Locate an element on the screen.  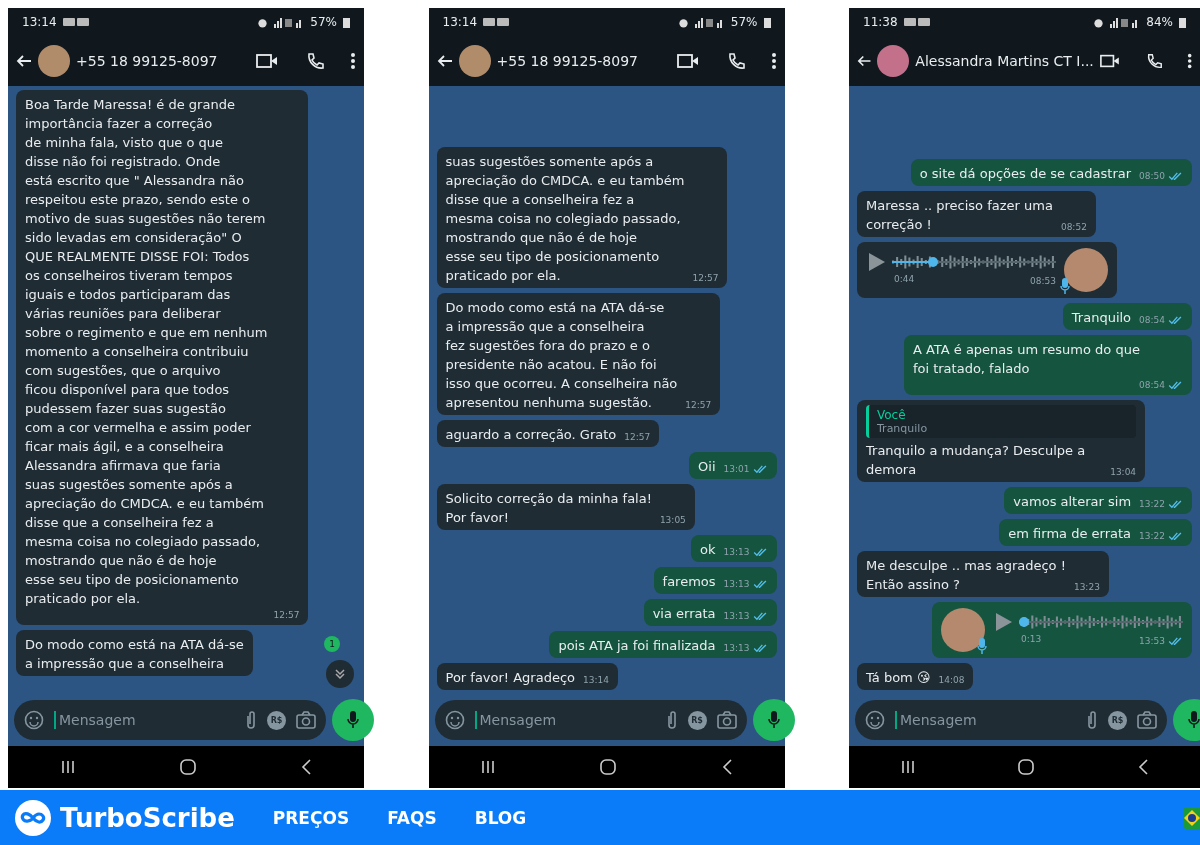
status-time: 11:38 is located at coordinates (880, 22).